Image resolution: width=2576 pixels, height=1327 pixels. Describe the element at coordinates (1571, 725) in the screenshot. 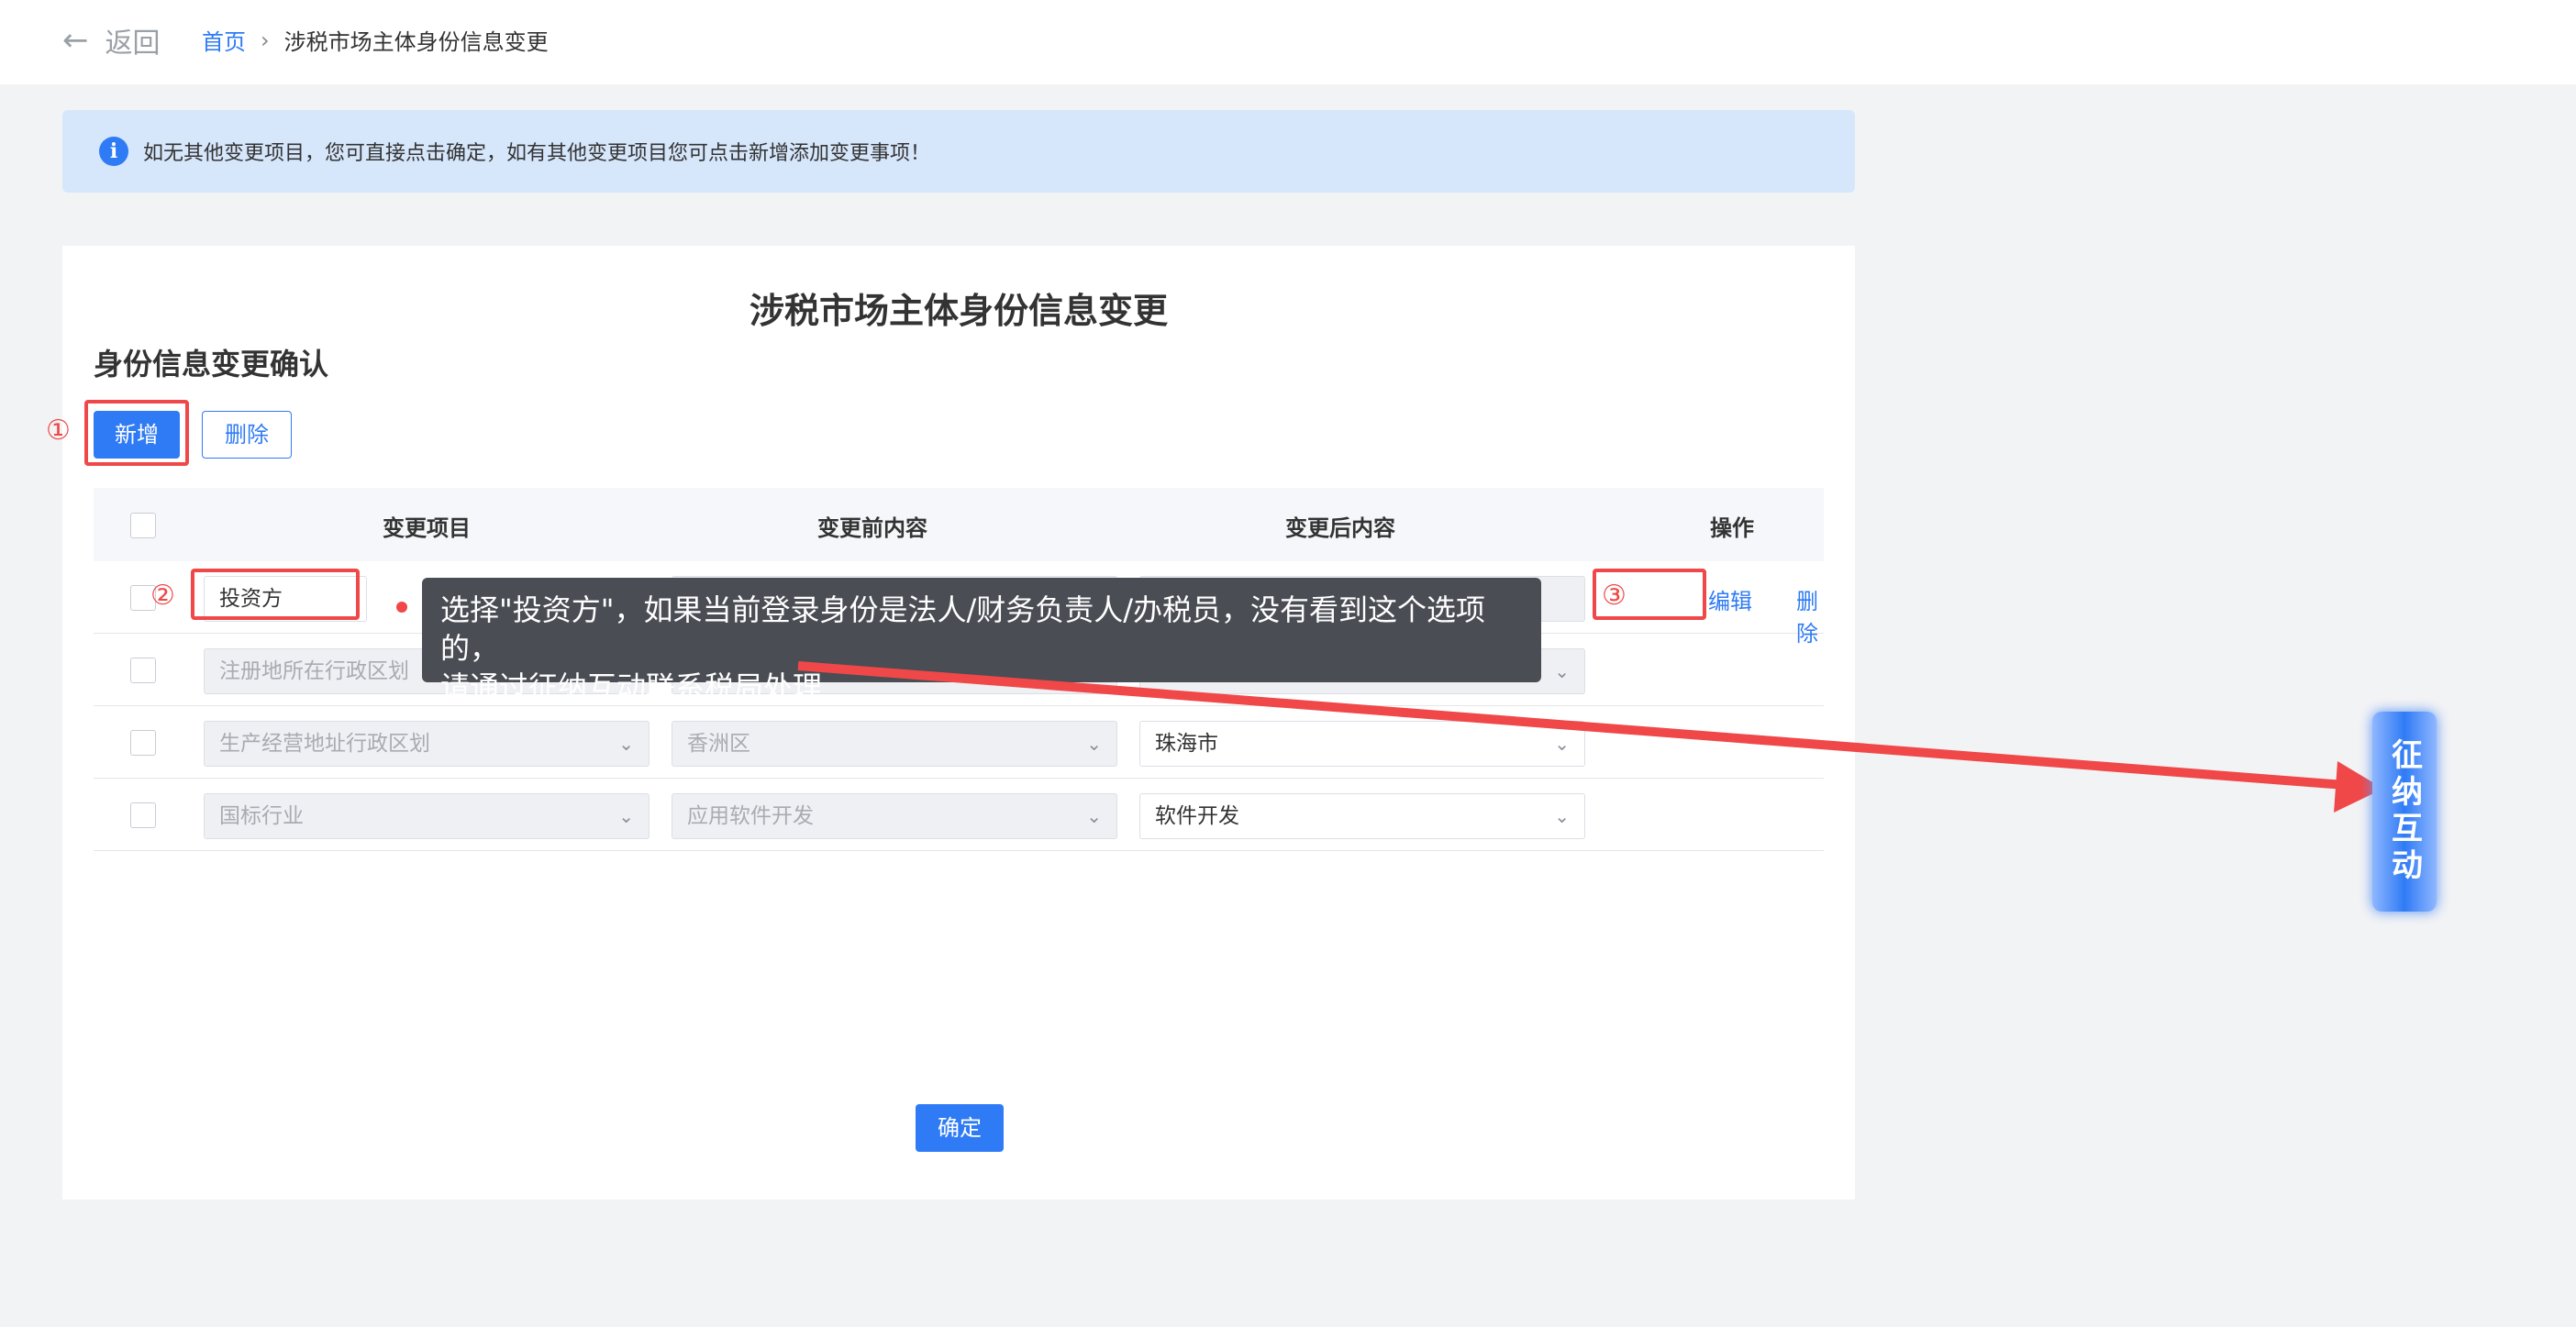

I see `guide-arrow-line` at that location.